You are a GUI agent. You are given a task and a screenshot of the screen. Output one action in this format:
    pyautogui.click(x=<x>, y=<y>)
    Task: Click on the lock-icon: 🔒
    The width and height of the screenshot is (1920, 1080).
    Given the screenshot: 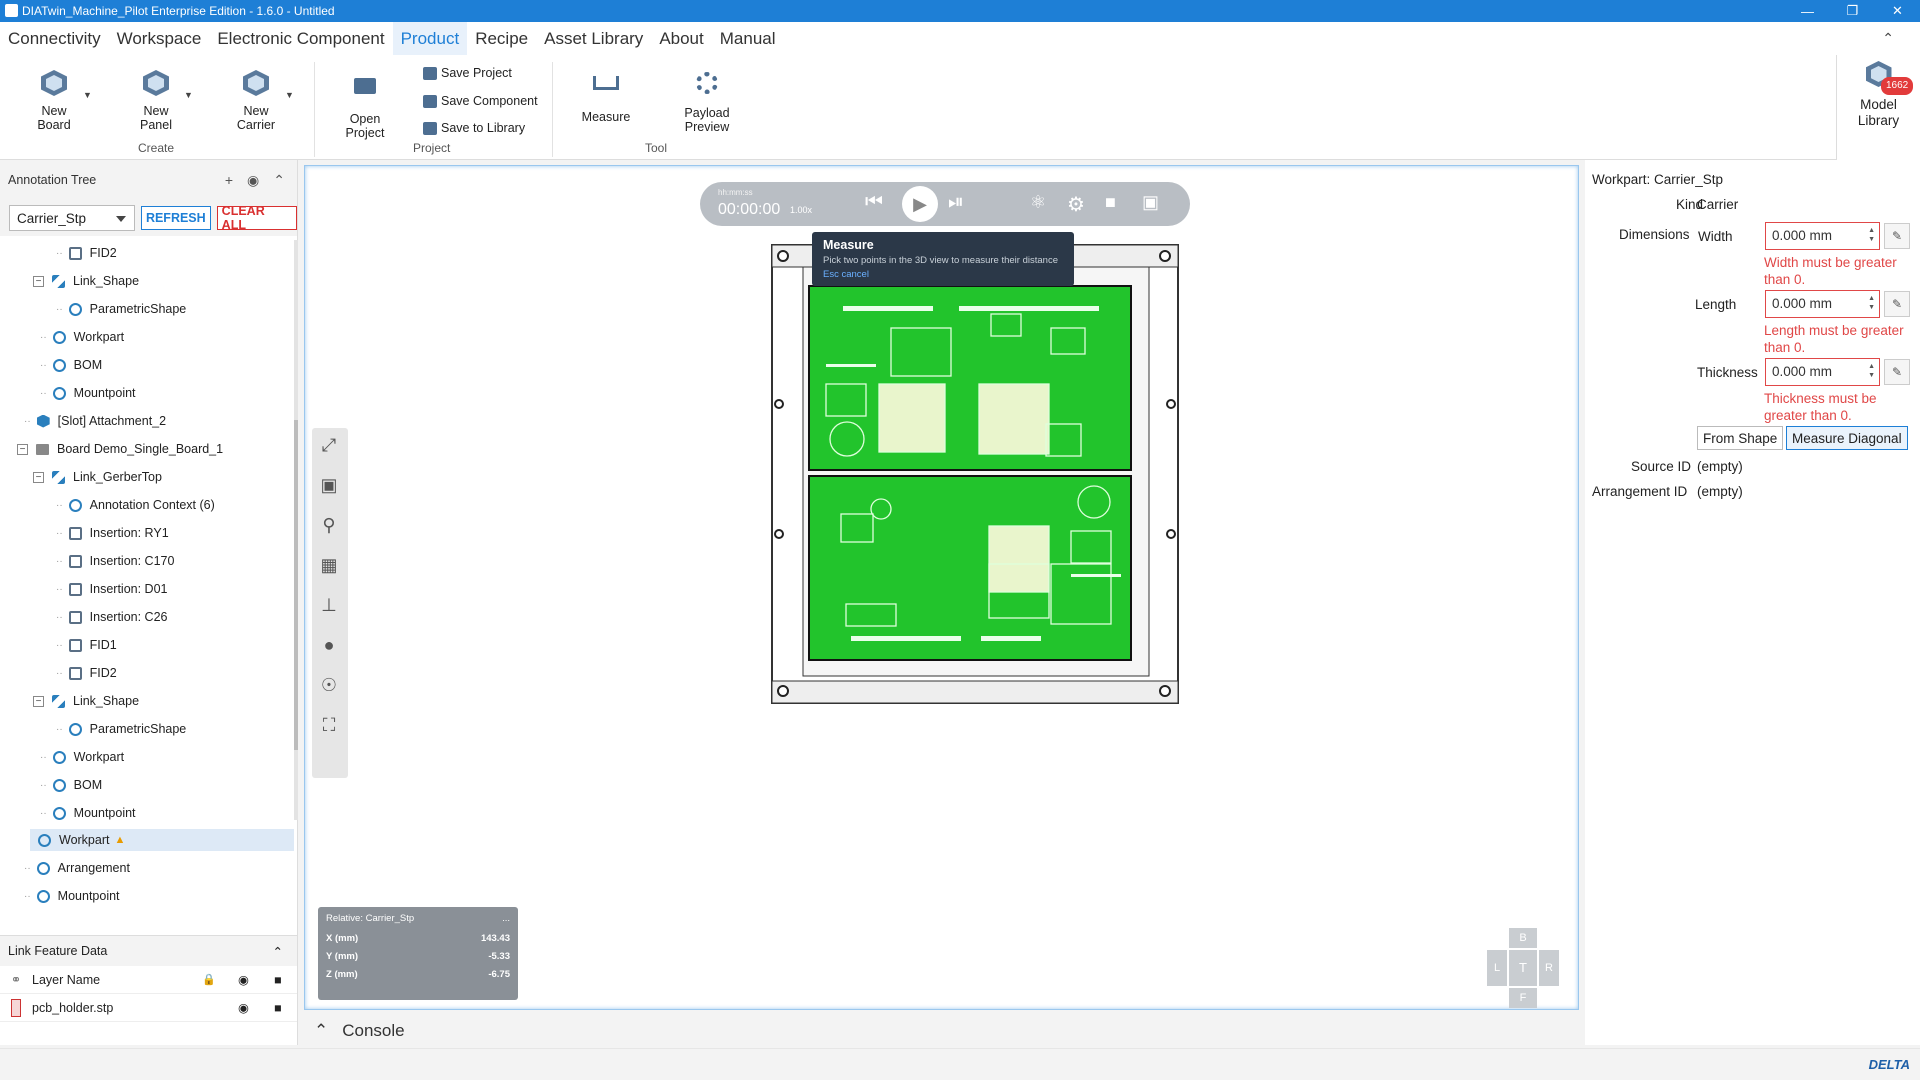 What is the action you would take?
    pyautogui.click(x=209, y=979)
    